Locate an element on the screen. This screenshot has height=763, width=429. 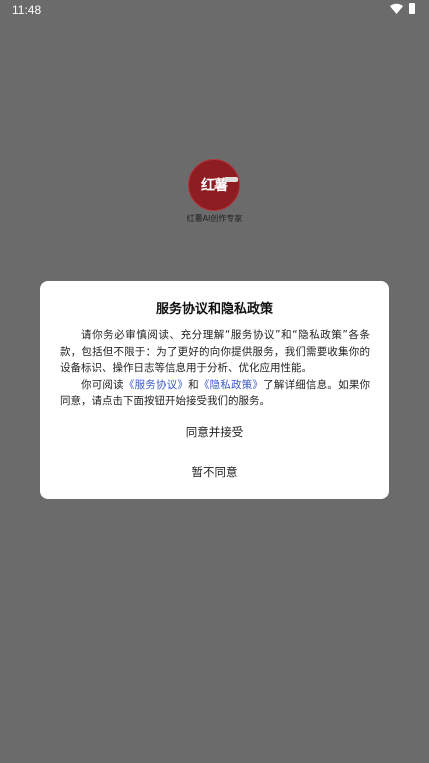
logo-circle: 红薯 is located at coordinates (214, 185).